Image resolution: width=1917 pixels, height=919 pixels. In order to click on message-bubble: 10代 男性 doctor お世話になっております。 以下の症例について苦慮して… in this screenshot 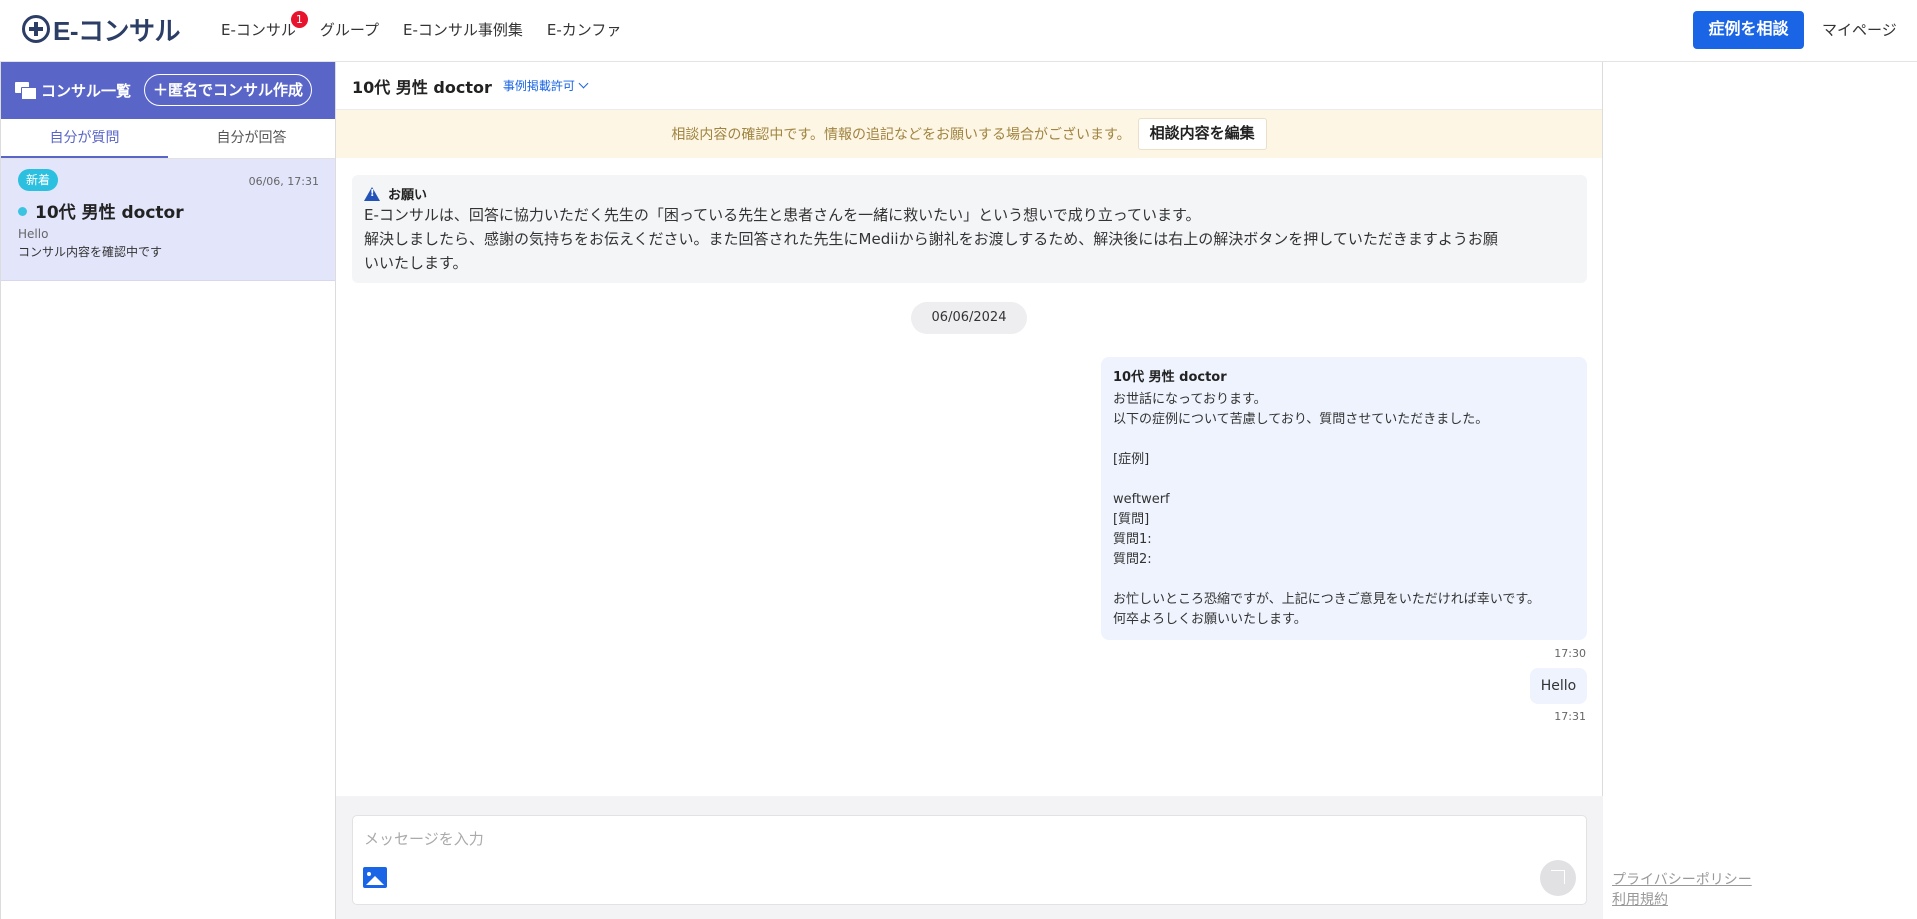, I will do `click(1344, 498)`.